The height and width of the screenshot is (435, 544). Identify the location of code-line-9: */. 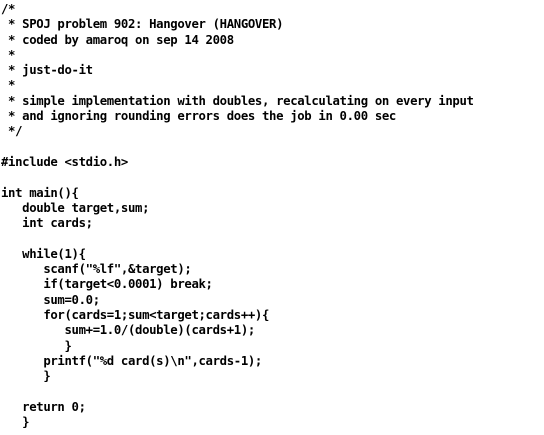
(12, 131).